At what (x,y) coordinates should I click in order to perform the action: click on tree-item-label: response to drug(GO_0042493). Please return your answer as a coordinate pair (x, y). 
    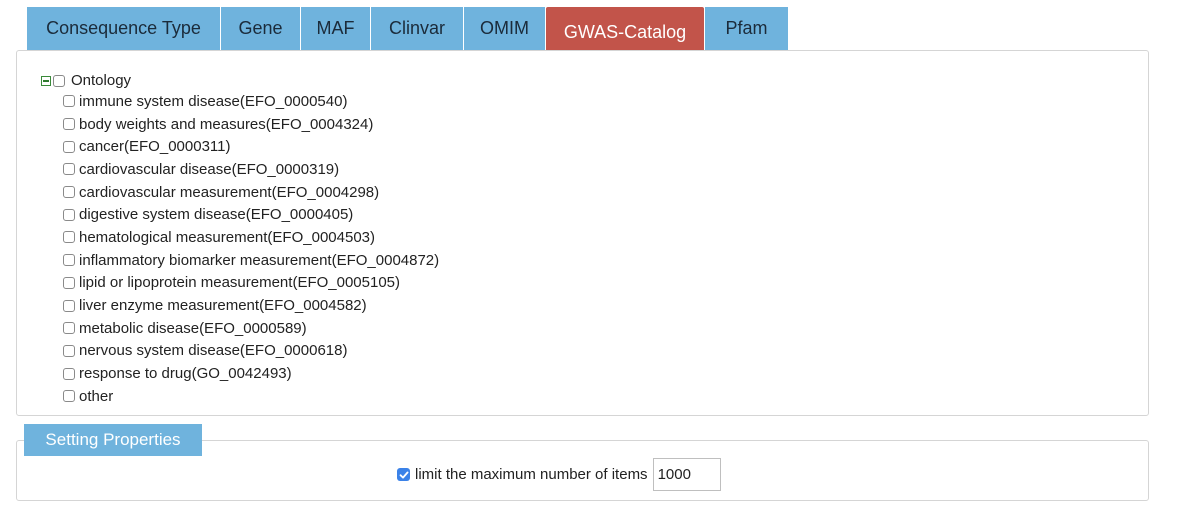
    Looking at the image, I should click on (185, 373).